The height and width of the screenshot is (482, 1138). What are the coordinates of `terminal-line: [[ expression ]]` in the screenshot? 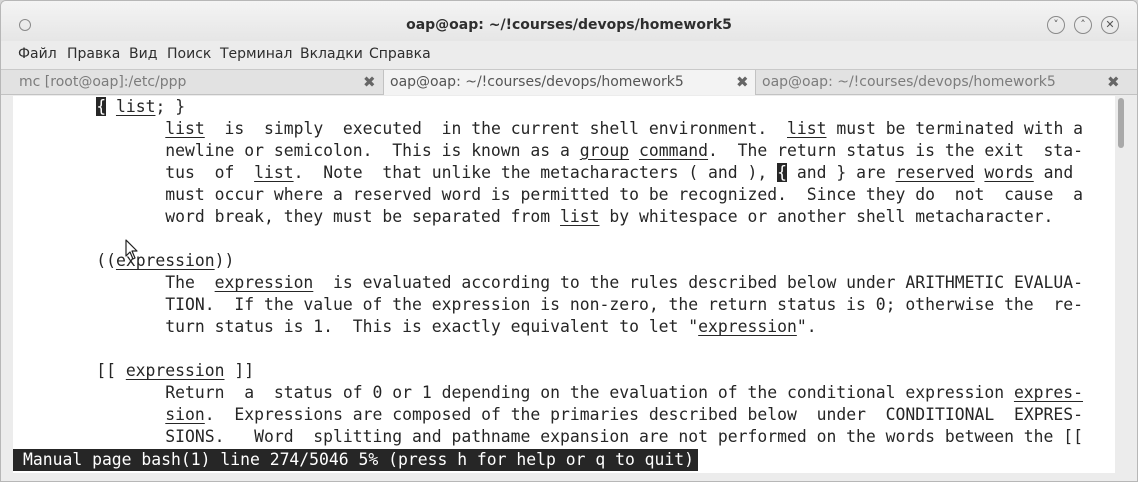 It's located at (145, 371).